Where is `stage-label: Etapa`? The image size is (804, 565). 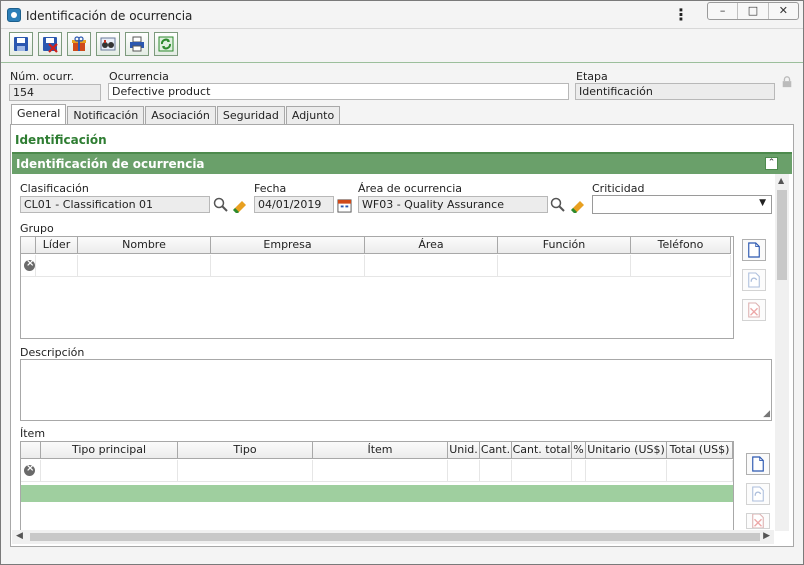
stage-label: Etapa is located at coordinates (592, 76).